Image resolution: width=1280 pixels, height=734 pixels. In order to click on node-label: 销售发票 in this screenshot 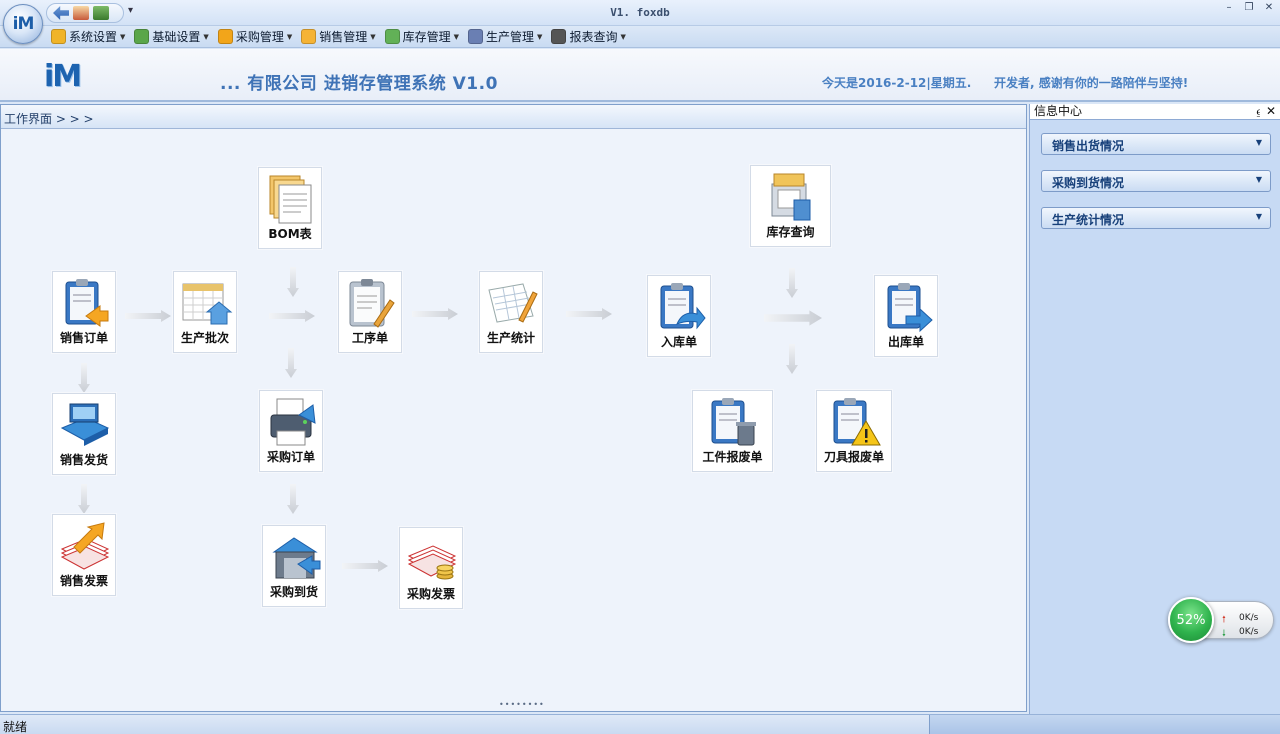, I will do `click(83, 581)`.